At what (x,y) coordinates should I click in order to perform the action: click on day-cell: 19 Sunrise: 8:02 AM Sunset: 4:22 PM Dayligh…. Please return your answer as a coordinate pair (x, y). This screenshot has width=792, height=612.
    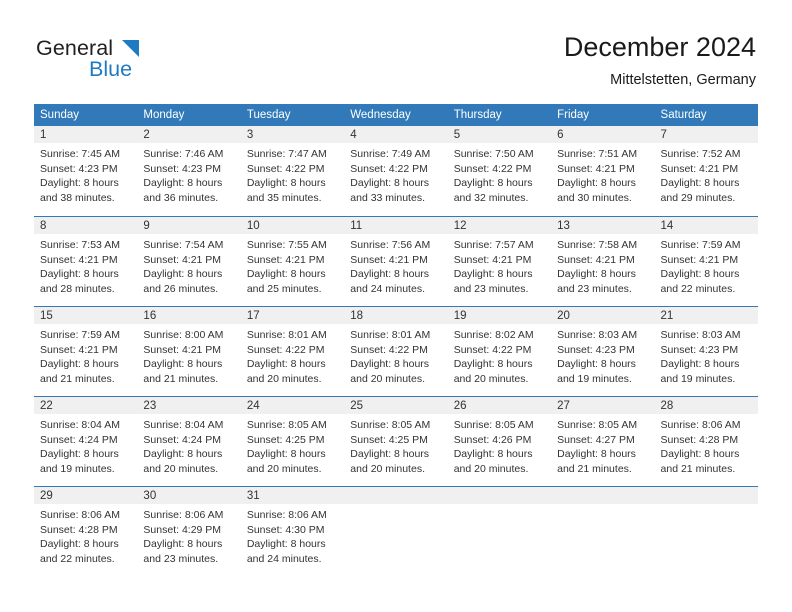
    Looking at the image, I should click on (499, 351).